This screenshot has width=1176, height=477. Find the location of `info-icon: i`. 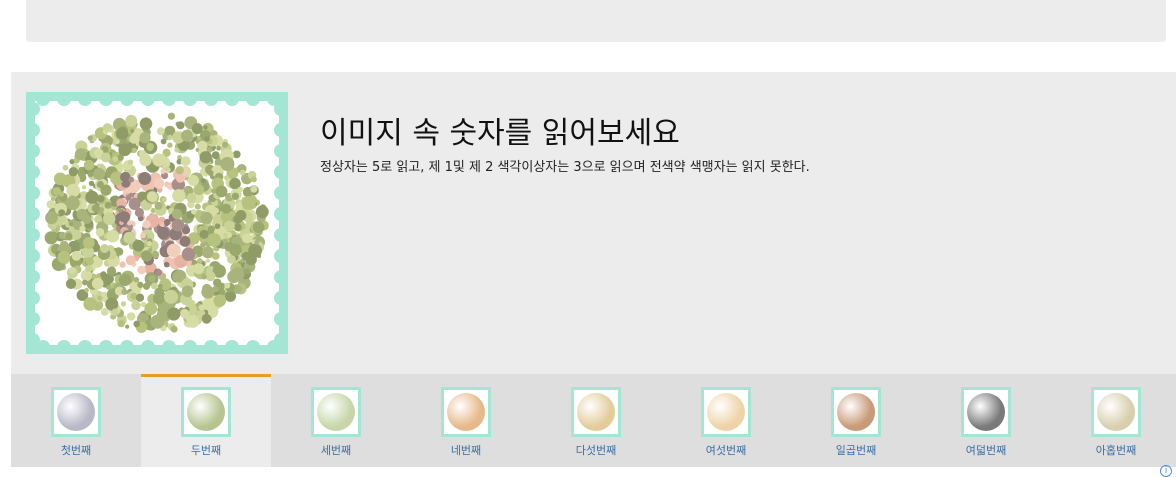

info-icon: i is located at coordinates (1166, 471).